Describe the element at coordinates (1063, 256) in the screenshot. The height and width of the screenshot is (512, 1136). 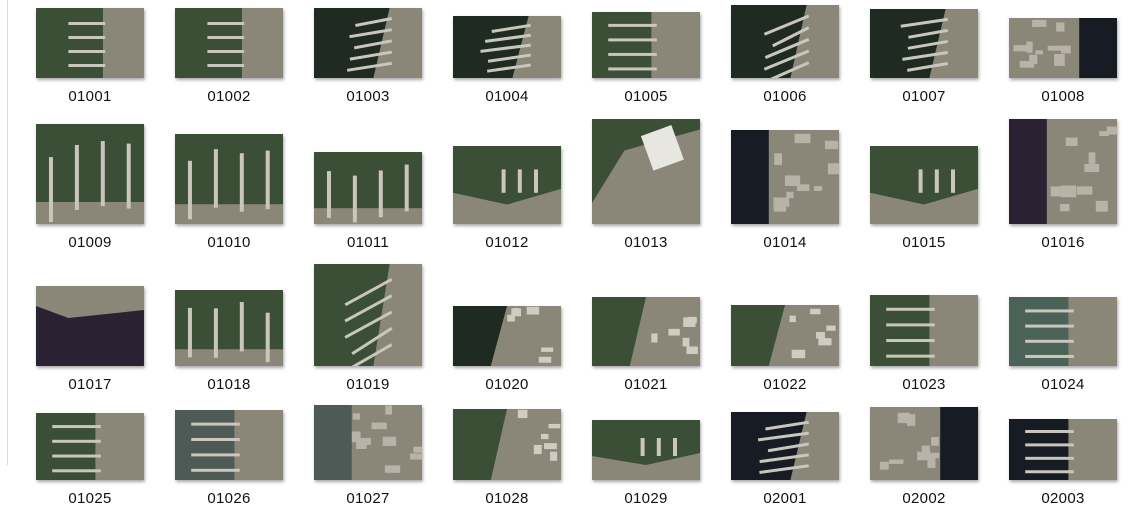
I see `file-thumbnail-item: 02003` at that location.